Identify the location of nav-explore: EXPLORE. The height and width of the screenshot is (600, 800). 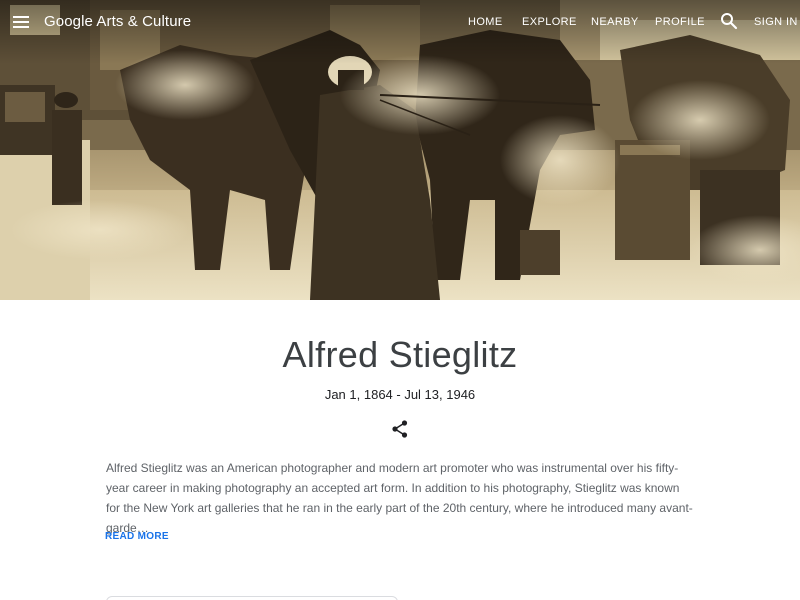
(549, 22).